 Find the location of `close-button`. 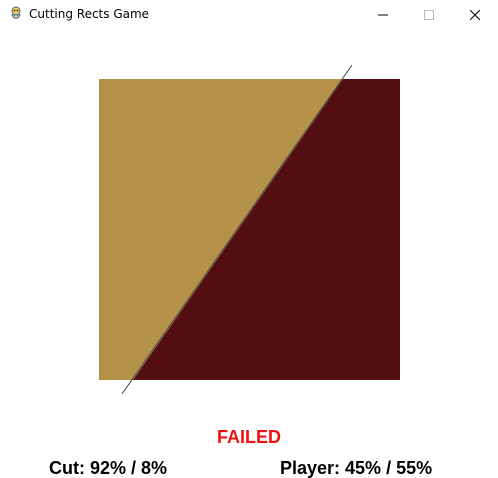

close-button is located at coordinates (475, 15).